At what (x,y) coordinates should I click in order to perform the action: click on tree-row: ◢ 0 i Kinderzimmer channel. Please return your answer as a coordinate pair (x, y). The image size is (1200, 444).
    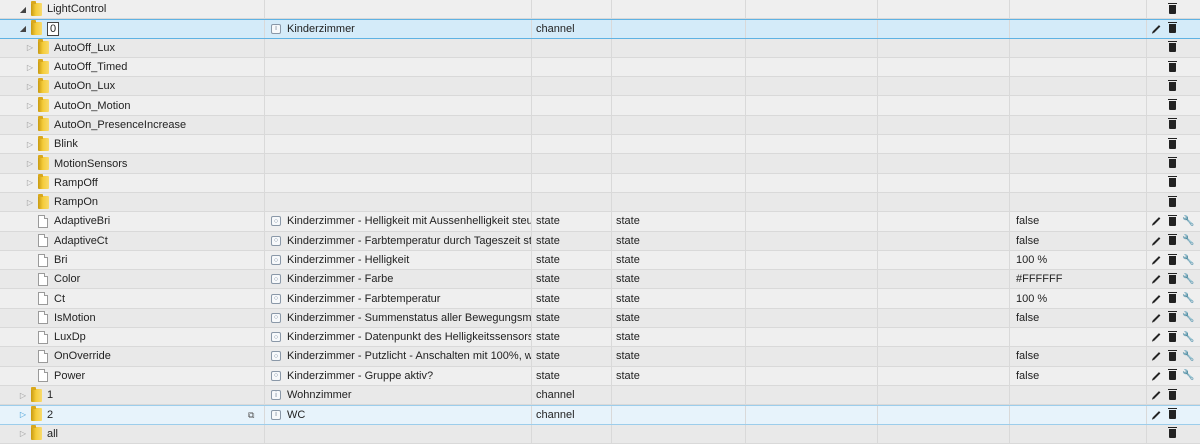
    Looking at the image, I should click on (600, 29).